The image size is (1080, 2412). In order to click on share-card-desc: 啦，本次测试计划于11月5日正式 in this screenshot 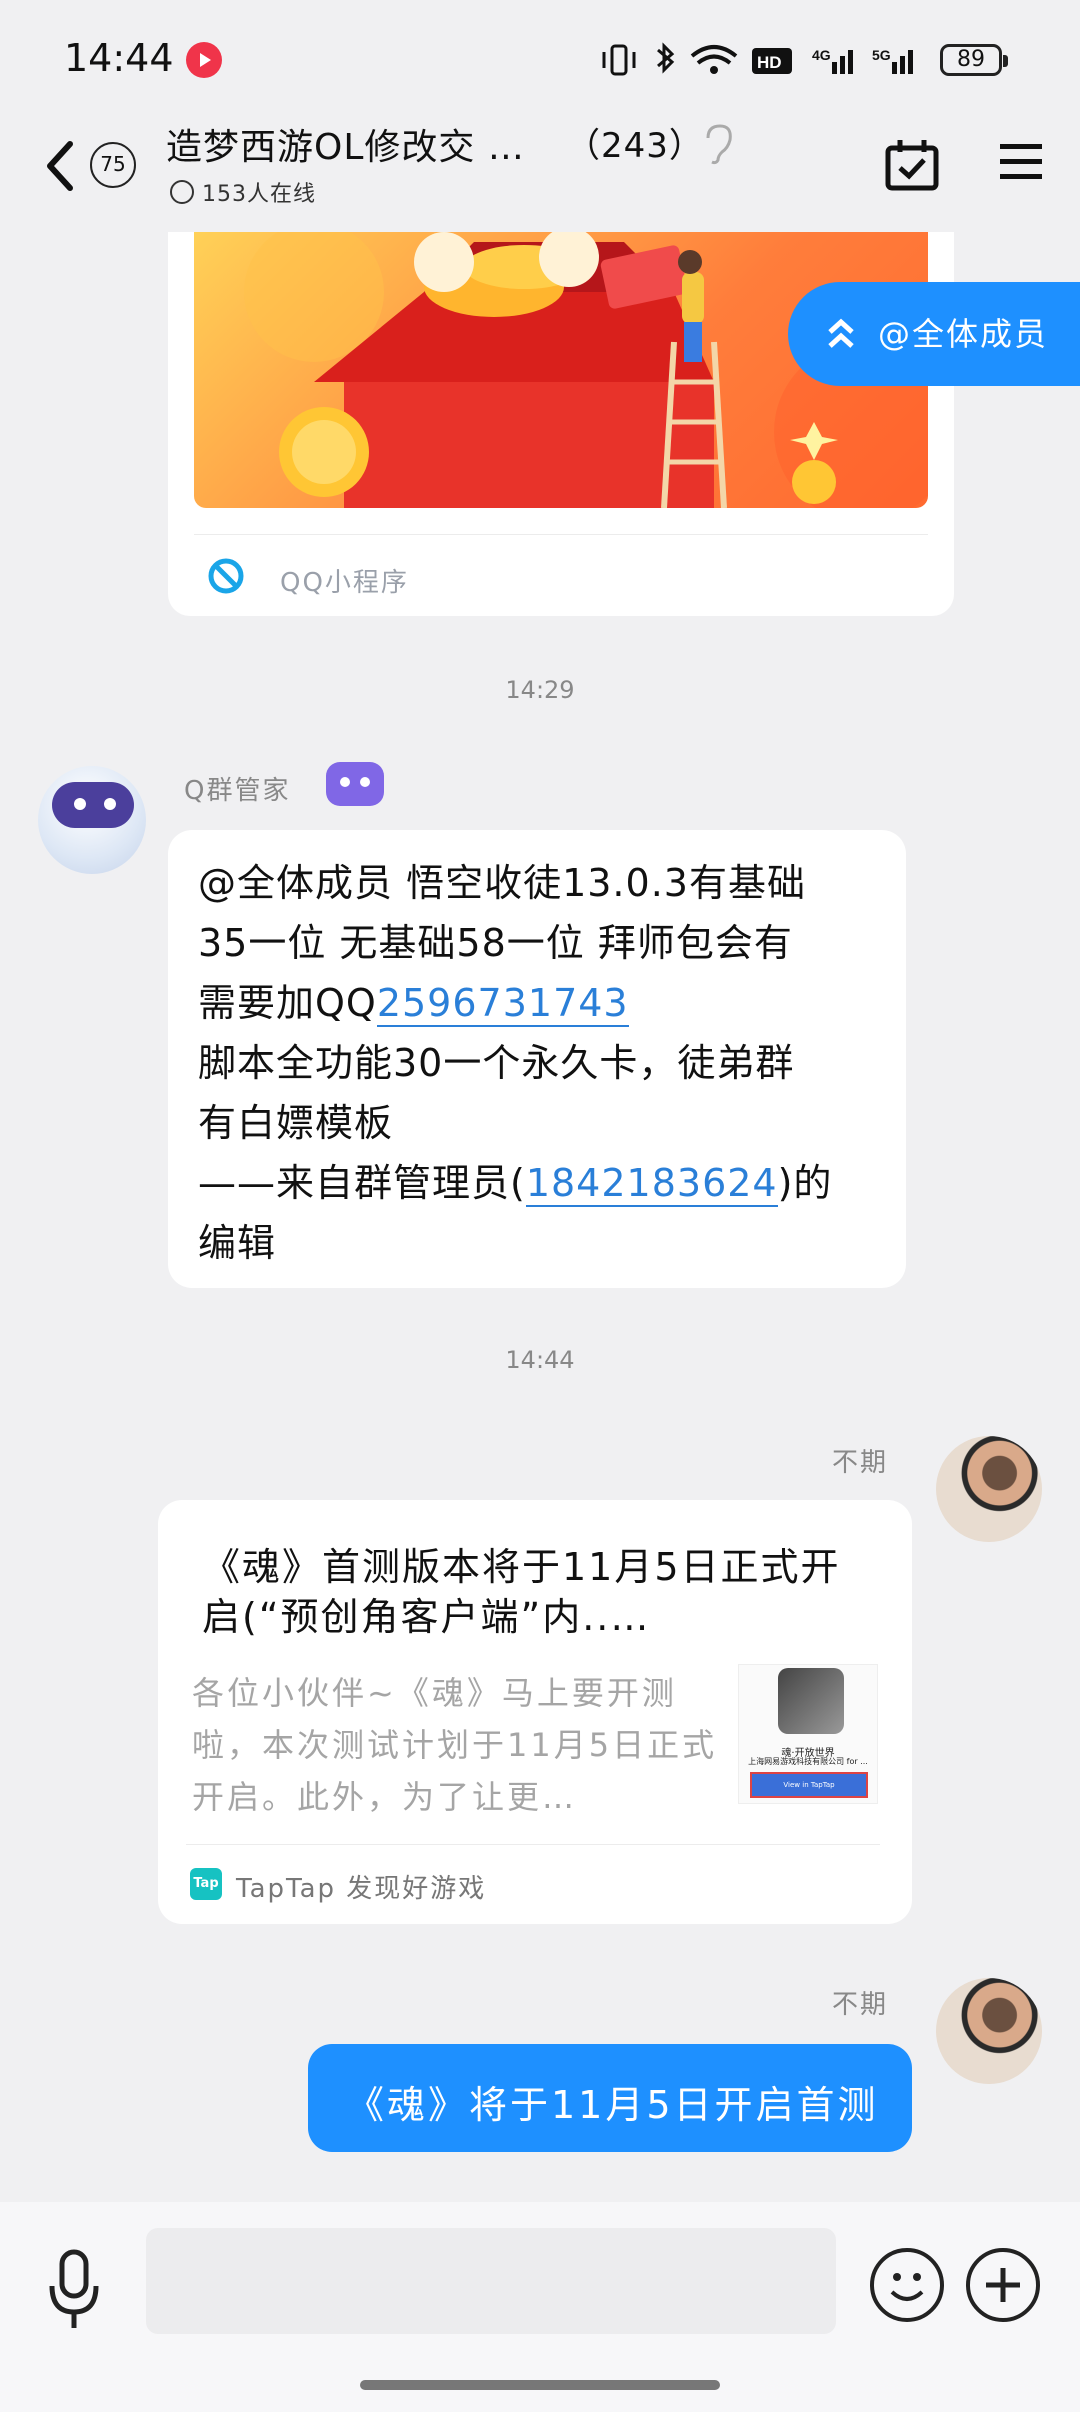, I will do `click(455, 1745)`.